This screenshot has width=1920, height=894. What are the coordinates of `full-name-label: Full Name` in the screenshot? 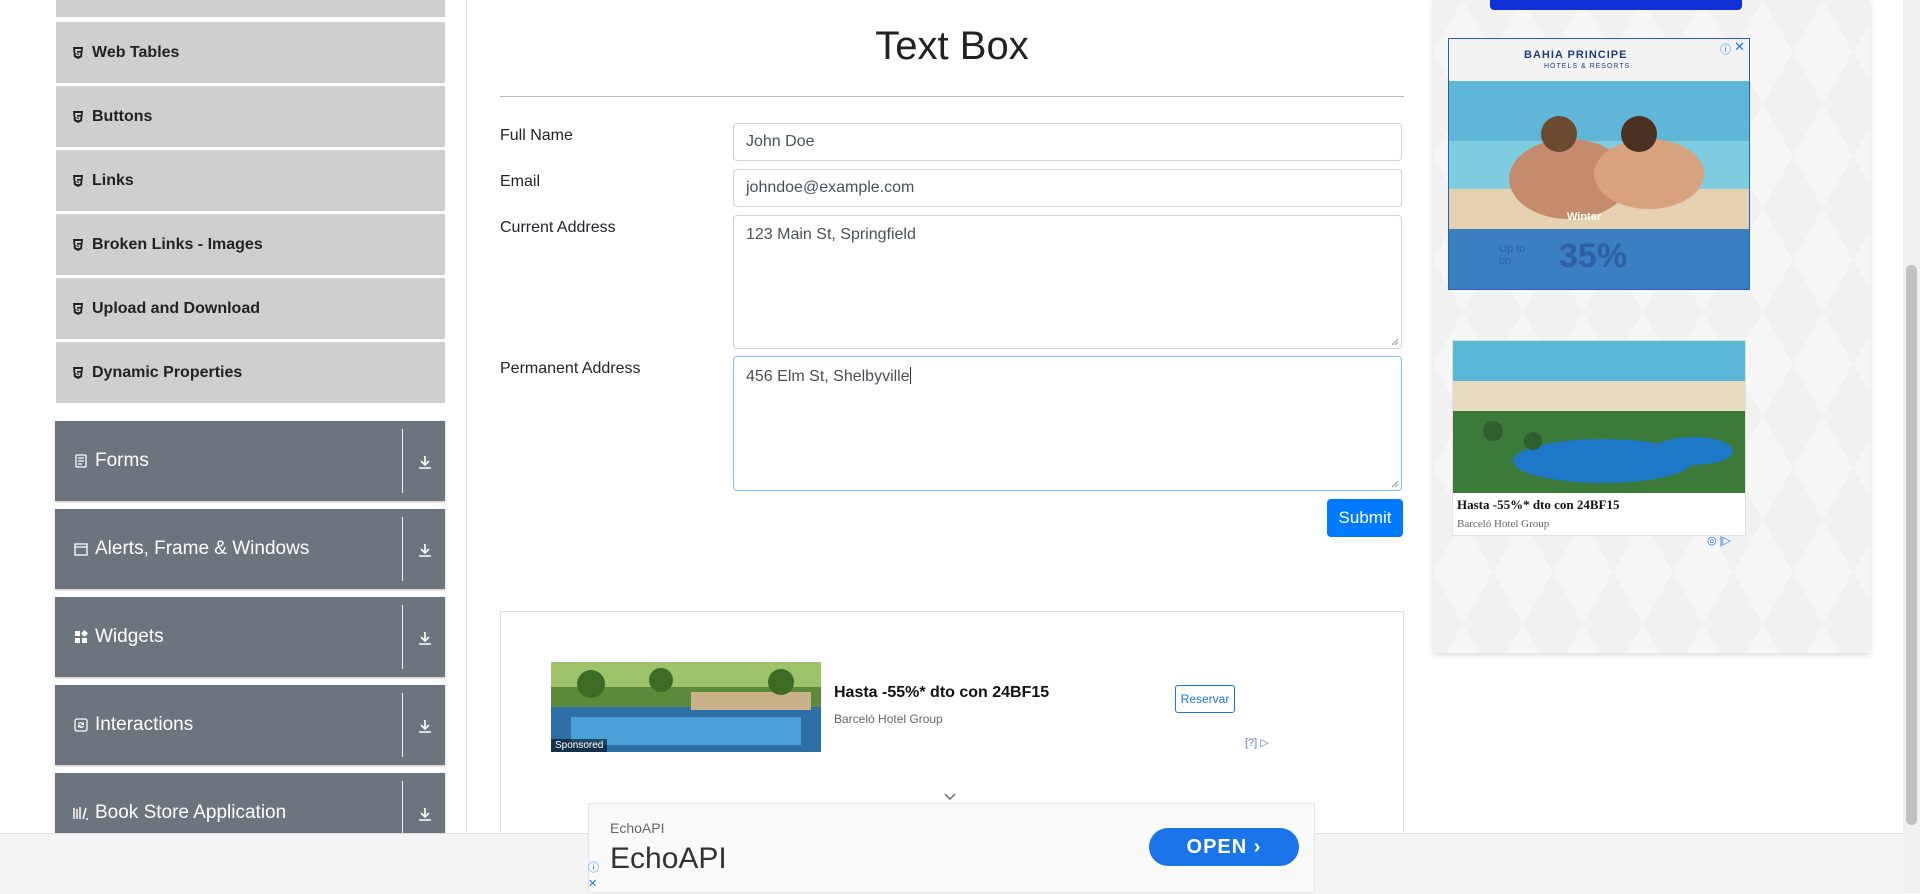 It's located at (536, 135).